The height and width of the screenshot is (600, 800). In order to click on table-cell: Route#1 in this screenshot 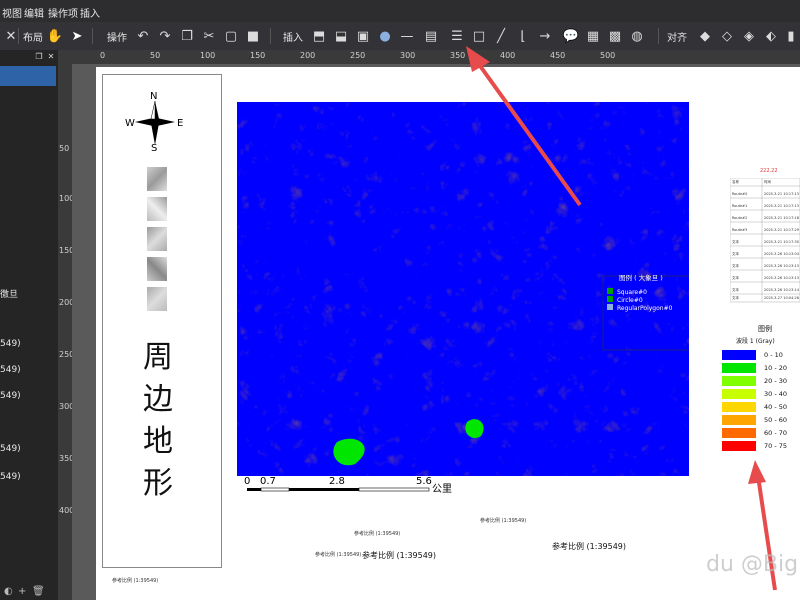, I will do `click(740, 206)`.